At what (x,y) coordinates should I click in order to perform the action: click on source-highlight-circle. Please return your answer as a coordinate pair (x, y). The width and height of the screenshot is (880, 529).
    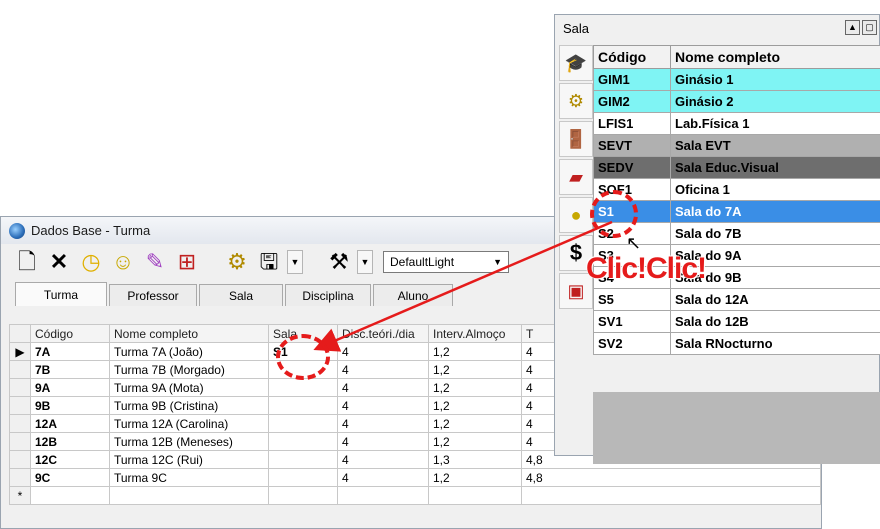
    Looking at the image, I should click on (614, 214).